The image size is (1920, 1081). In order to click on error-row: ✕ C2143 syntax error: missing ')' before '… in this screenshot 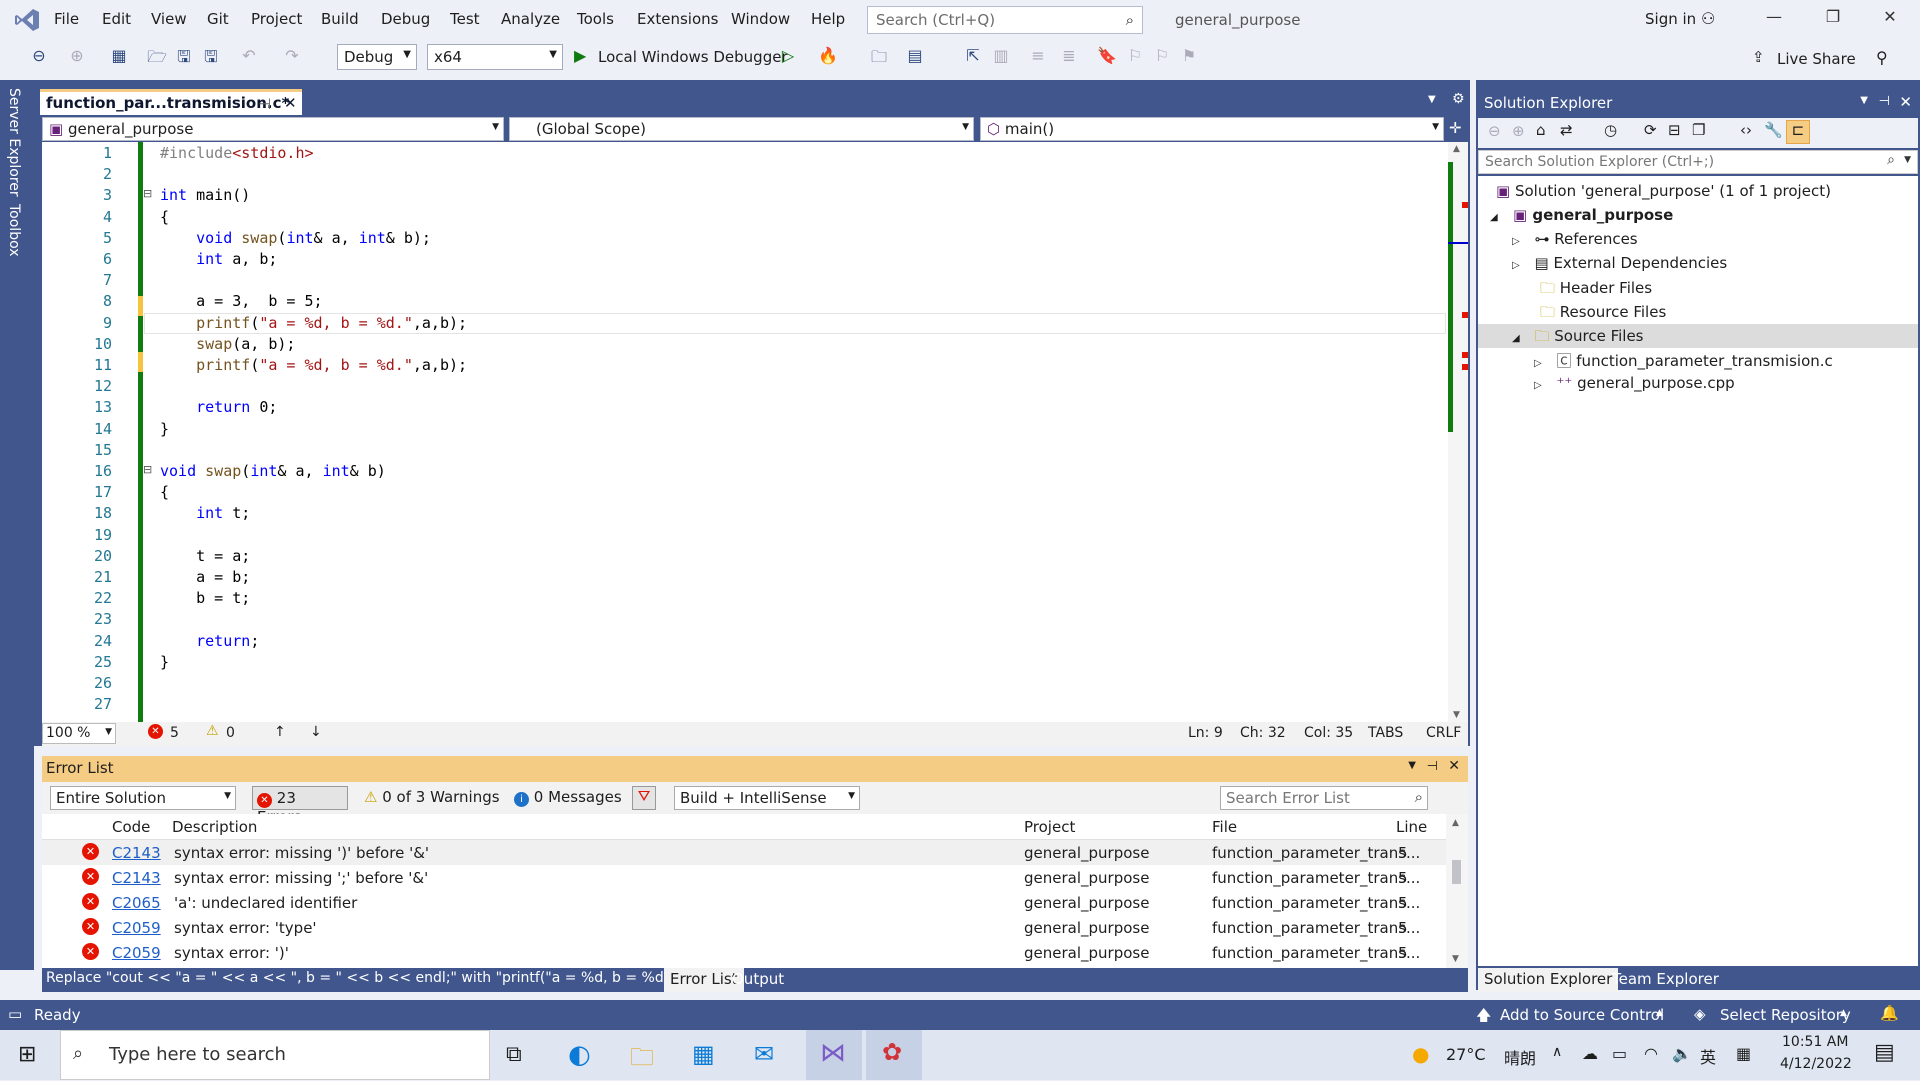, I will do `click(744, 852)`.